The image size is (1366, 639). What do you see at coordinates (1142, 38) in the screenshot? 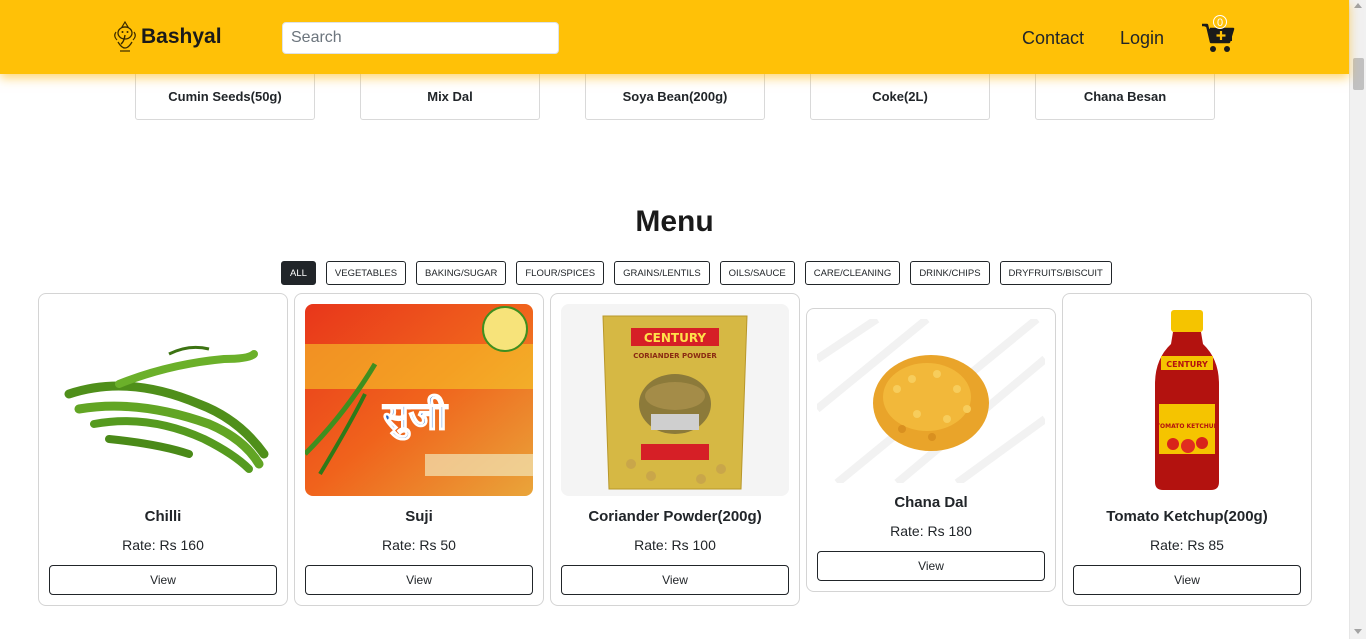
I see `nav-login-link: Login` at bounding box center [1142, 38].